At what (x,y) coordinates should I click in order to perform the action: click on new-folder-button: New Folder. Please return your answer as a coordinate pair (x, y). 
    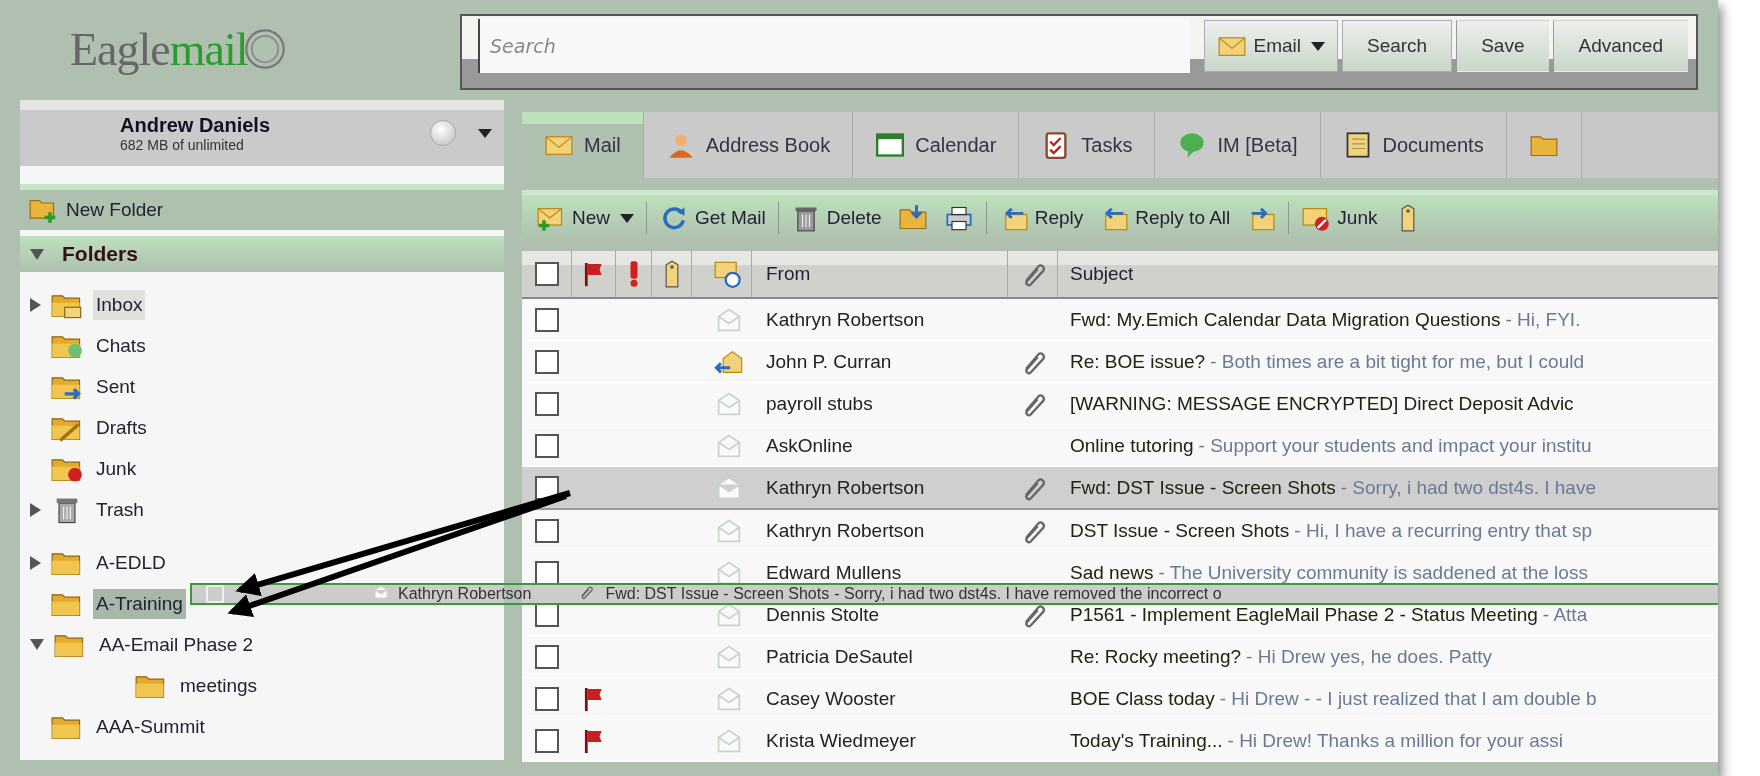
    Looking at the image, I should click on (262, 207).